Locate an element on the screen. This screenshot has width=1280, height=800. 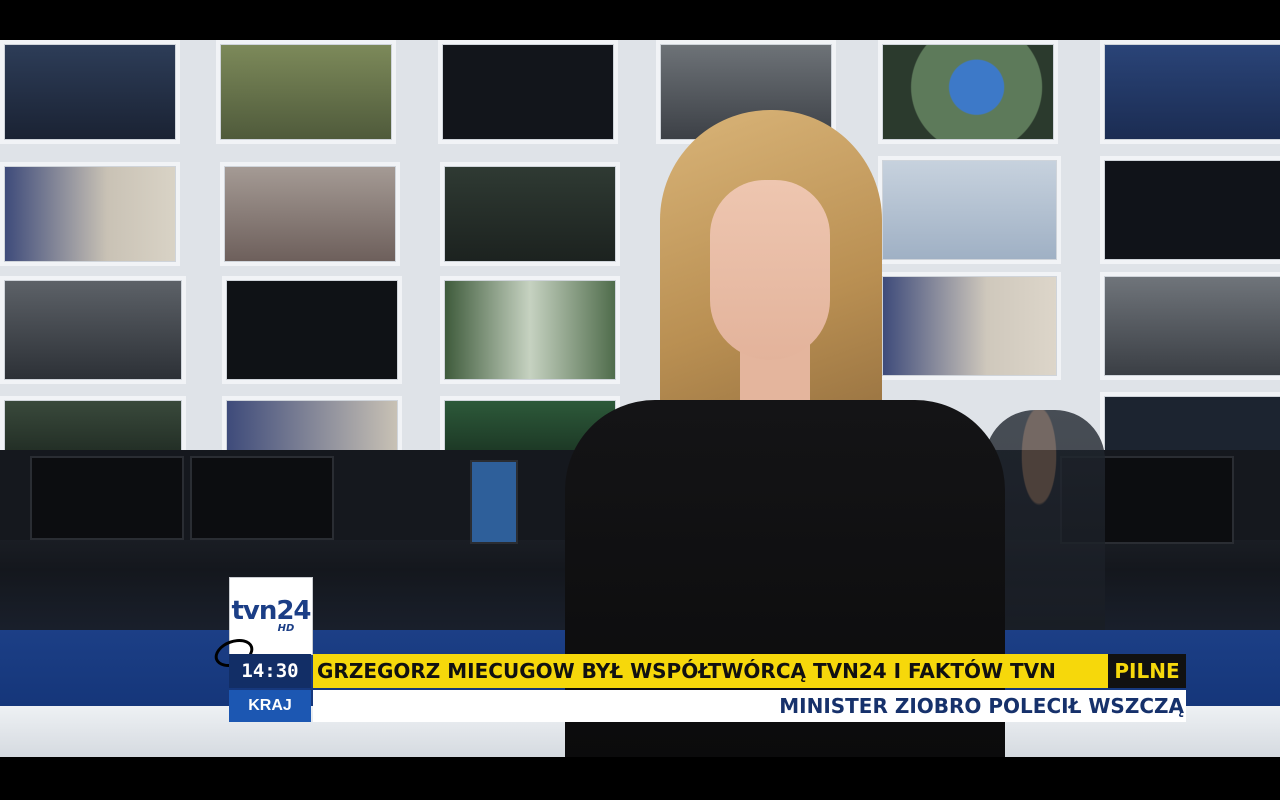
news-ticker: MINISTER ZIOBRO POLECIŁ WSZCZĄ is located at coordinates (749, 706).